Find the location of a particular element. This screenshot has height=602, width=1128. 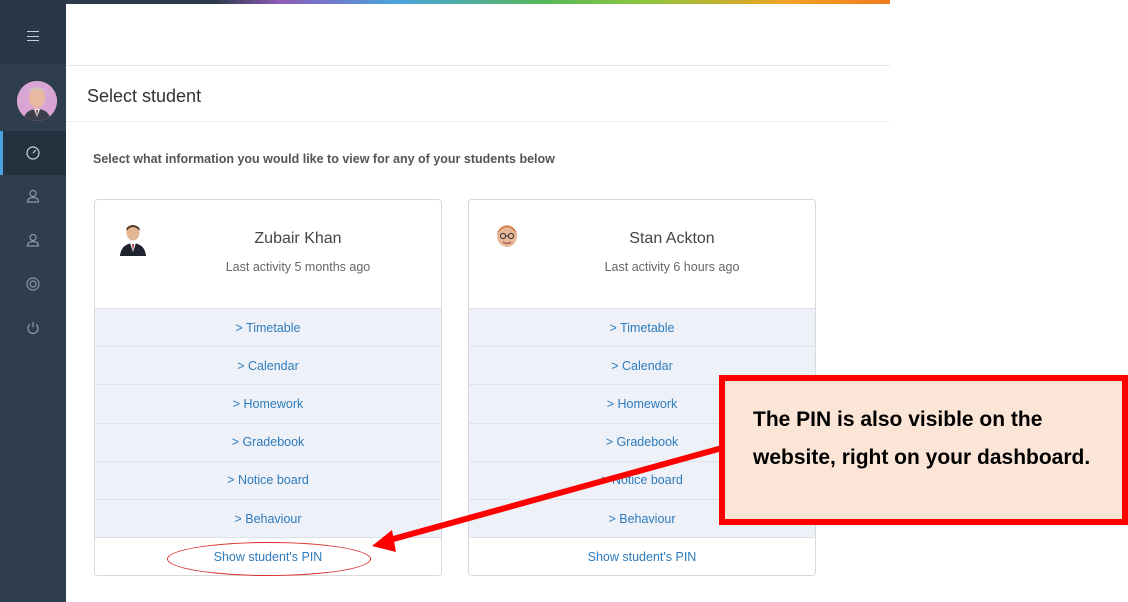

sidebar-header is located at coordinates (33, 32).